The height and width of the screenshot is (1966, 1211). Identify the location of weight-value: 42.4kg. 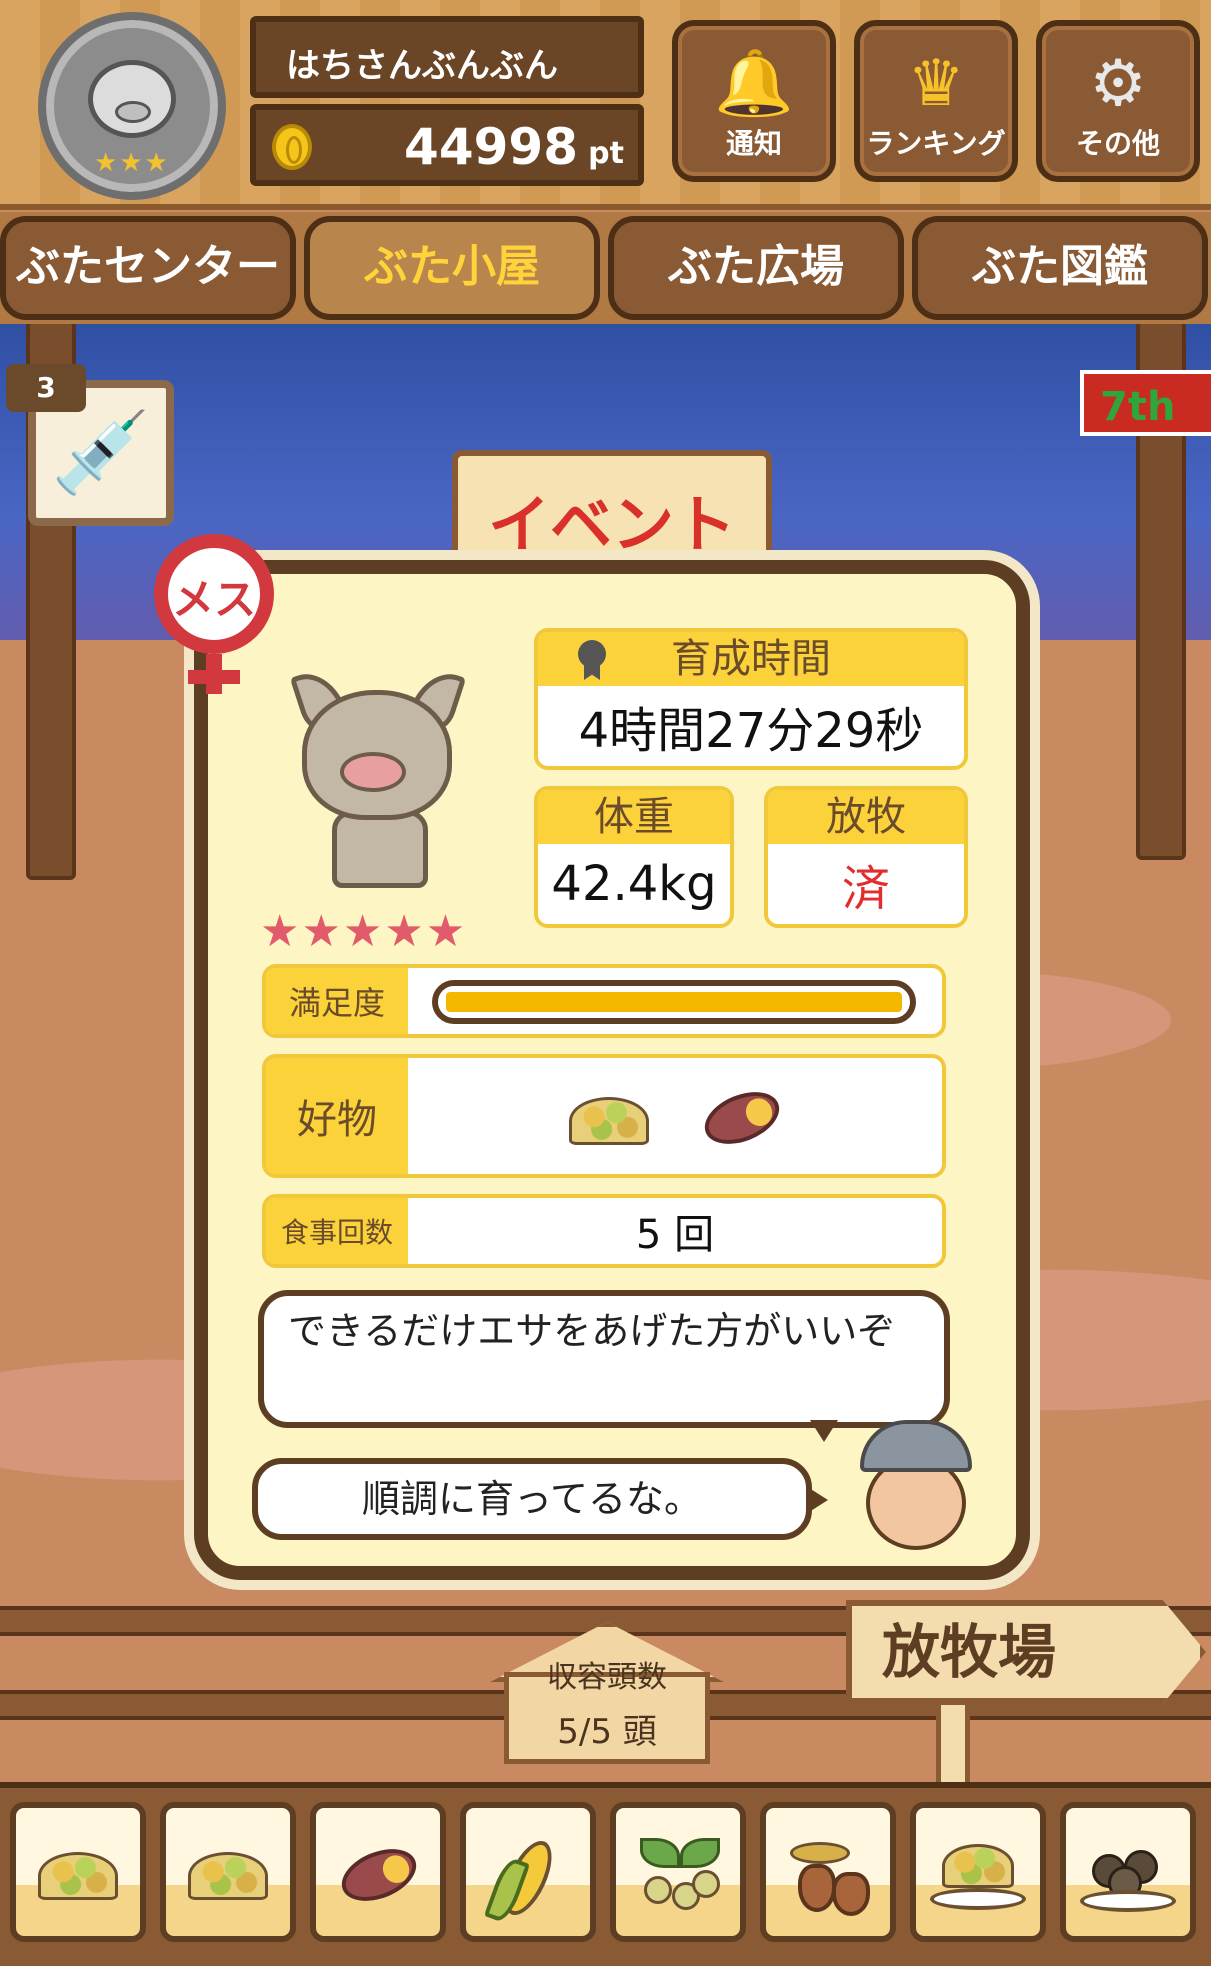
(634, 884).